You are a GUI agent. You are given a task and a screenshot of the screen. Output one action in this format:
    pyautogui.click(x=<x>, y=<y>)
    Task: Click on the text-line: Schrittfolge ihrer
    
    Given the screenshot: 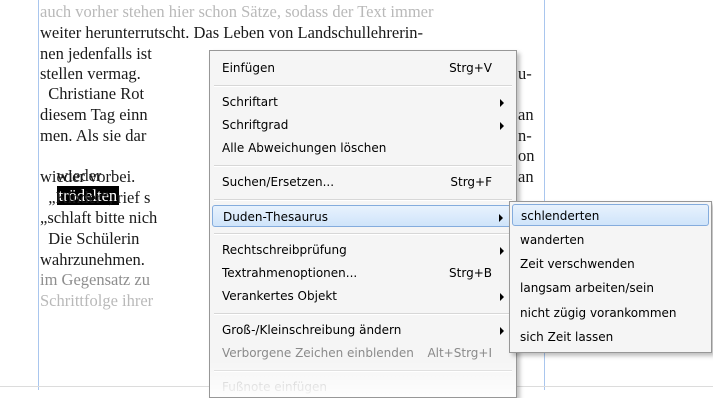 What is the action you would take?
    pyautogui.click(x=97, y=300)
    